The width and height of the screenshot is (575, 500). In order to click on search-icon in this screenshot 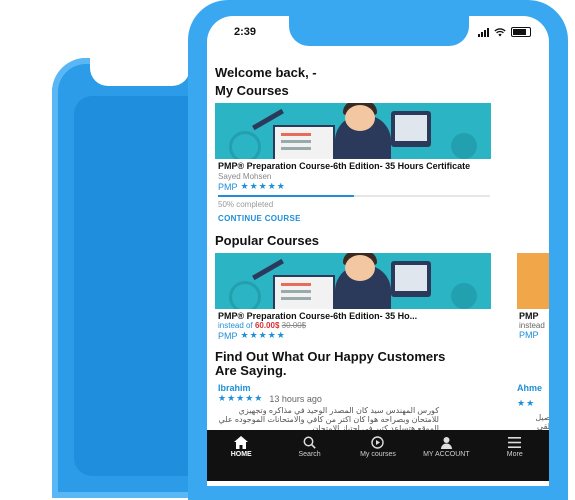, I will do `click(309, 442)`.